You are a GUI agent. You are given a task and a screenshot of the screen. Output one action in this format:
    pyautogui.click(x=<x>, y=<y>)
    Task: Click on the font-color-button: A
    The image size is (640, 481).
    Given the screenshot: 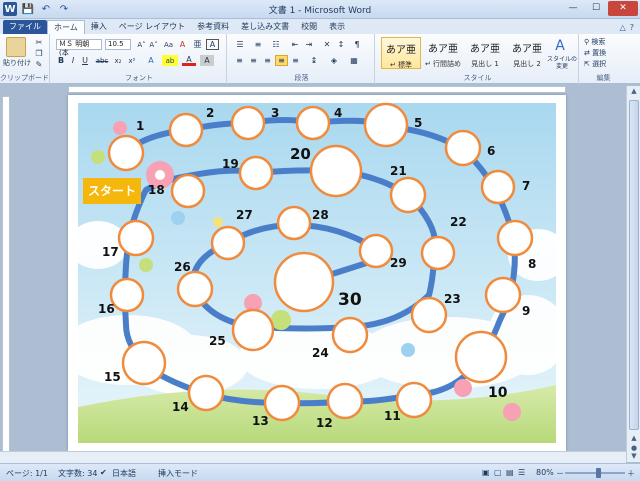 What is the action you would take?
    pyautogui.click(x=189, y=60)
    